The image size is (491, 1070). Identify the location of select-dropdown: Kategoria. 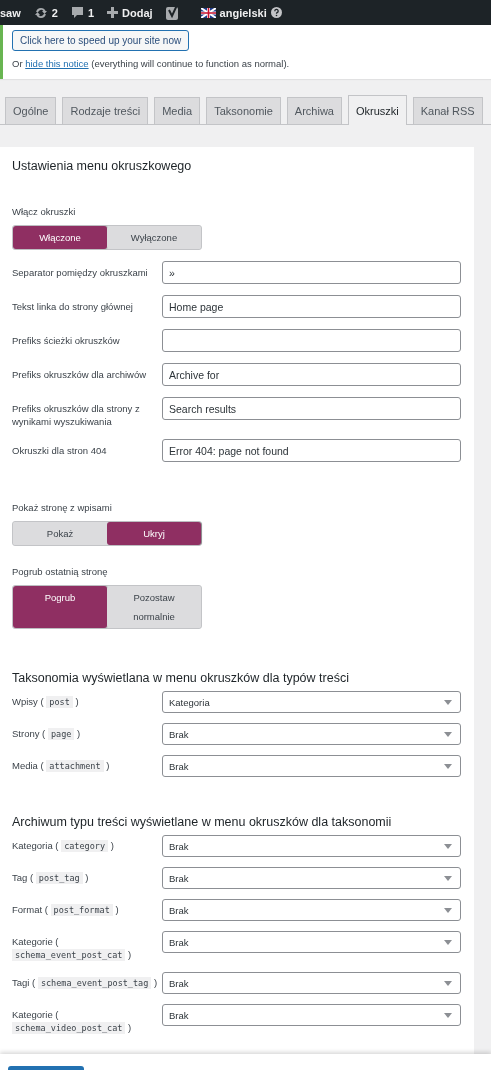
(311, 702).